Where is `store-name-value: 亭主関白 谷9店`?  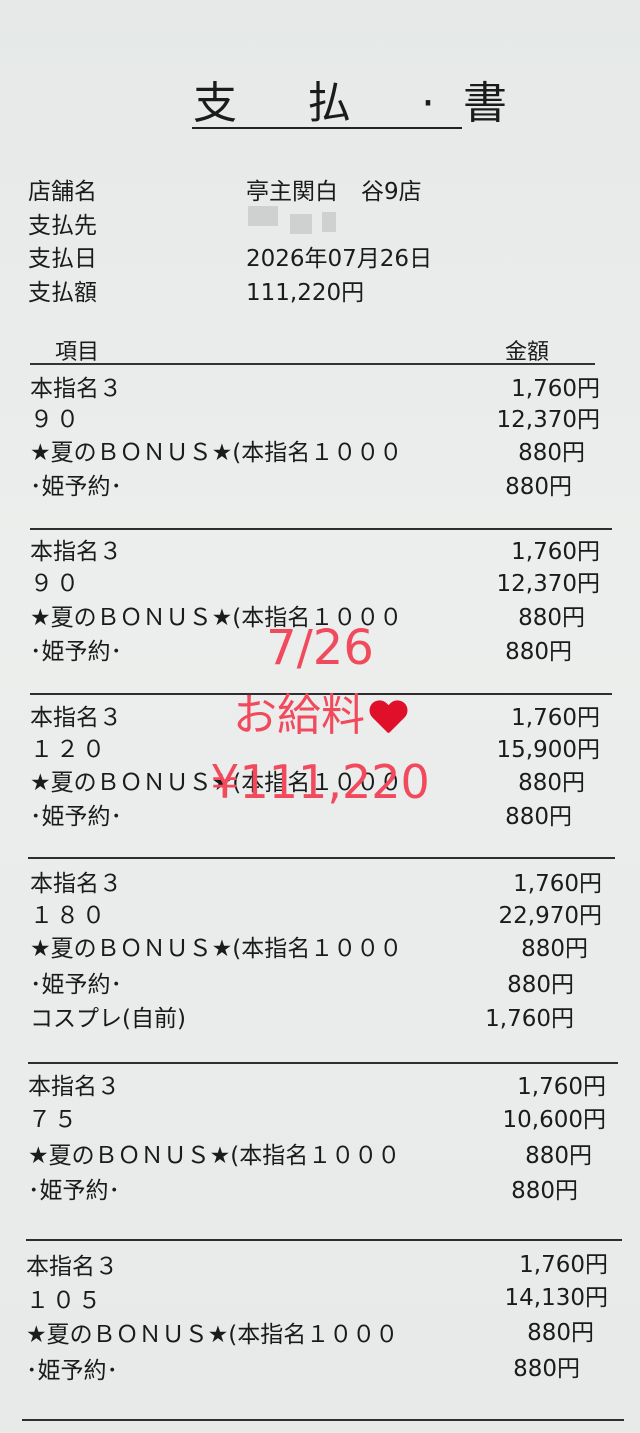 store-name-value: 亭主関白 谷9店 is located at coordinates (334, 192).